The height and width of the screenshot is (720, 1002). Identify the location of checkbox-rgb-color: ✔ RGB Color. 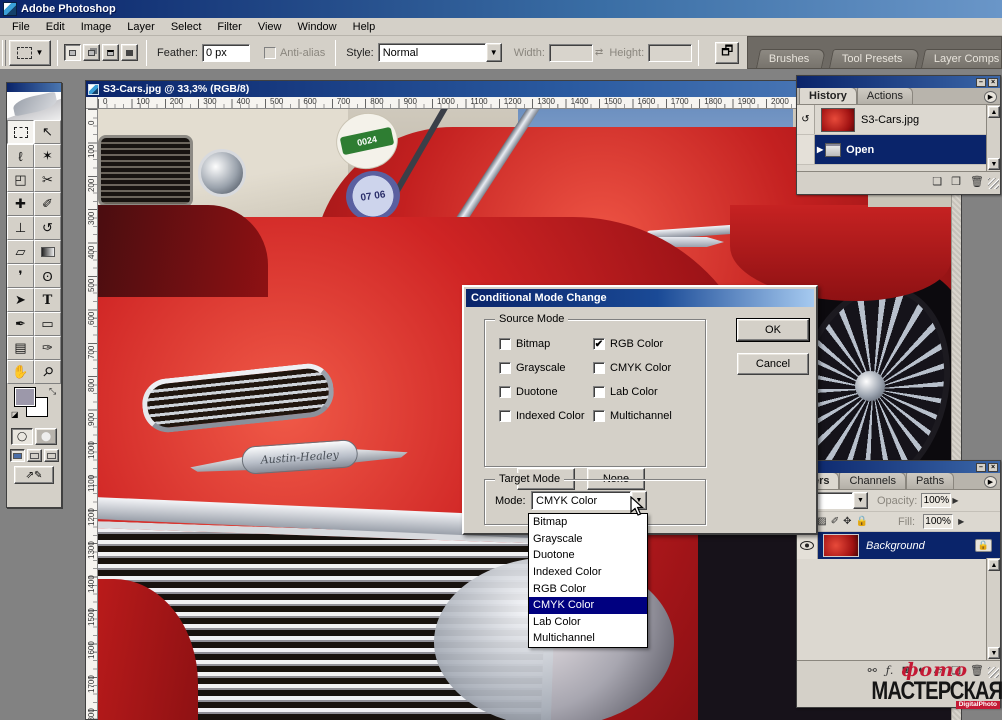
(628, 344).